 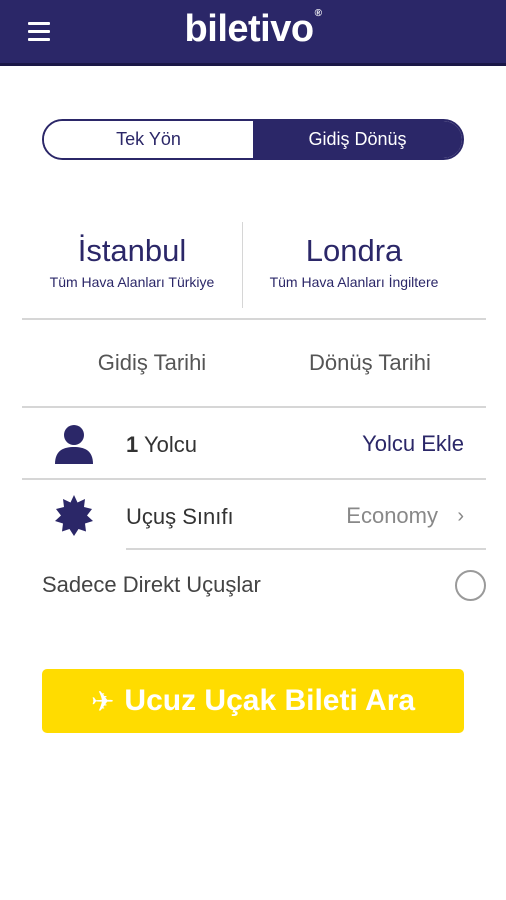 I want to click on add-passenger-button: Yolcu Ekle, so click(x=413, y=444).